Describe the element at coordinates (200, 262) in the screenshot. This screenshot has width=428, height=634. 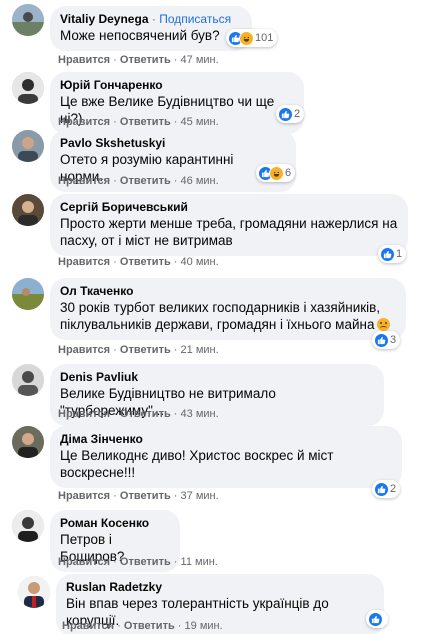
I see `comment-time: 40 мин.` at that location.